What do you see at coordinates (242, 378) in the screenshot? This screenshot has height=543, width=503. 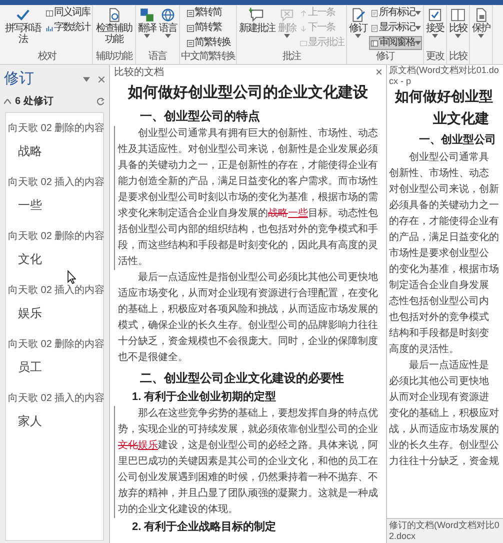 I see `section-heading: 二、创业型公司企业文化建设的必要性` at bounding box center [242, 378].